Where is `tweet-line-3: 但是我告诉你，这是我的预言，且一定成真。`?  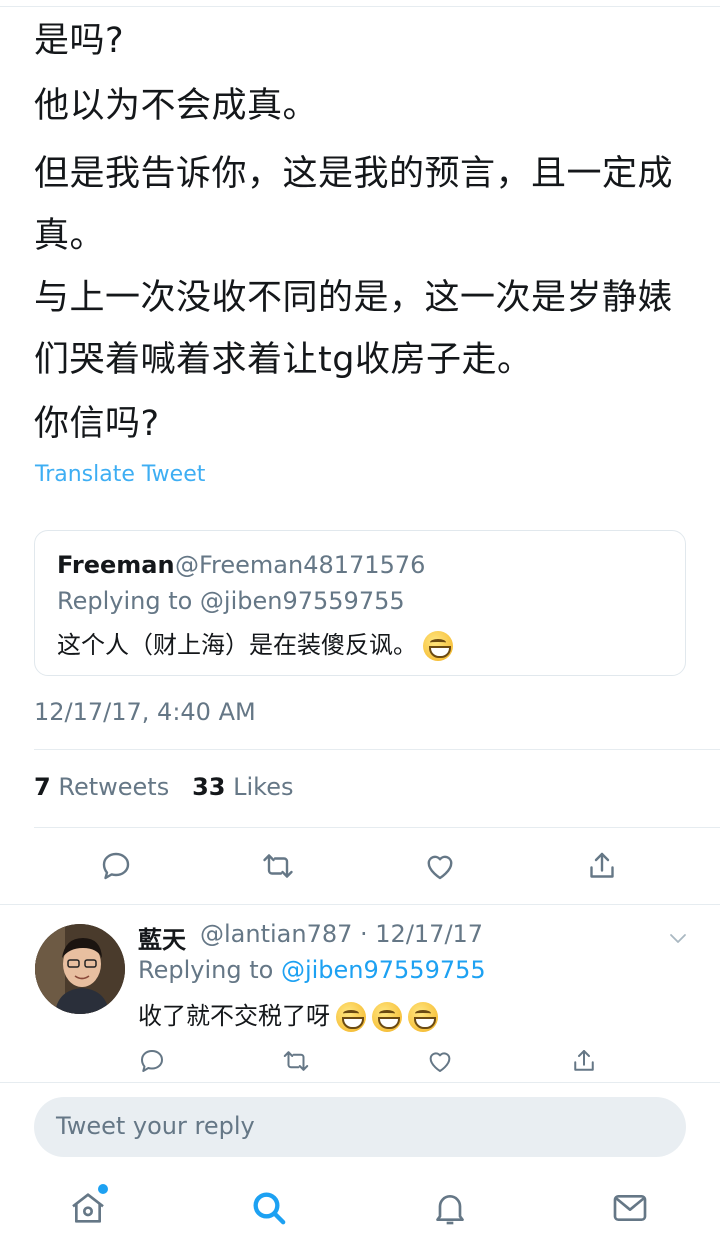
tweet-line-3: 但是我告诉你，这是我的预言，且一定成真。 is located at coordinates (354, 205).